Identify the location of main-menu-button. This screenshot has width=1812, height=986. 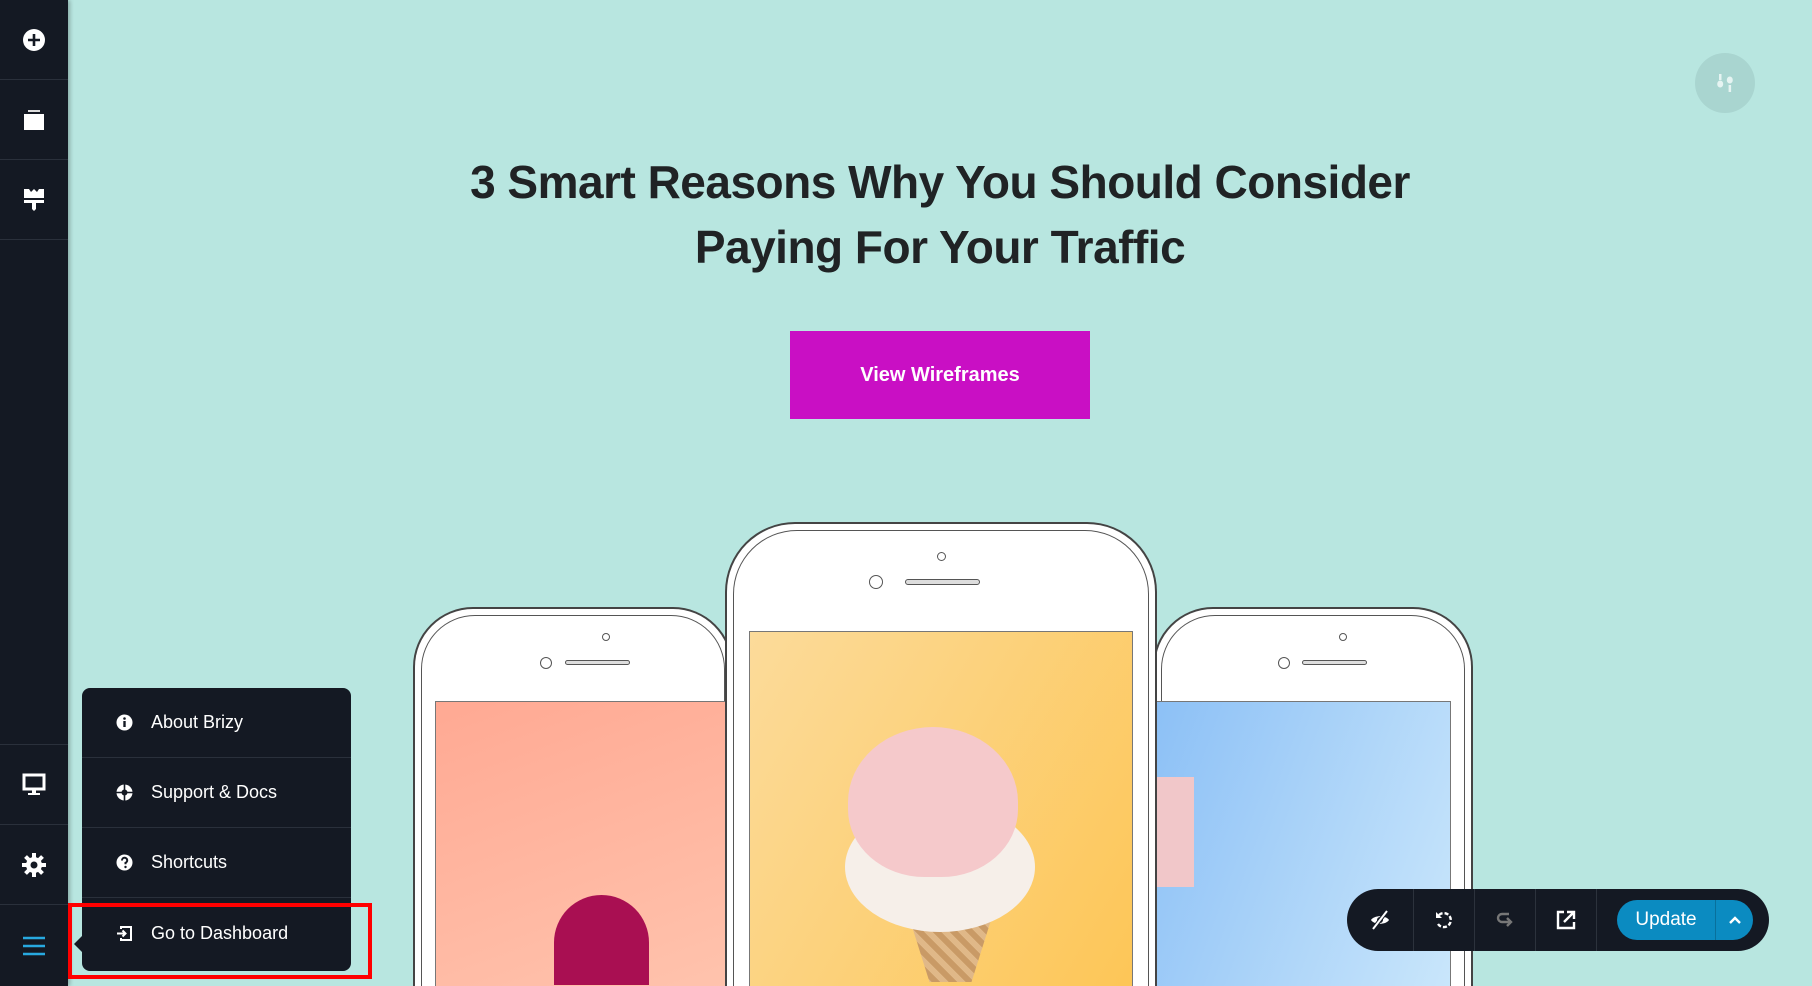
(34, 945).